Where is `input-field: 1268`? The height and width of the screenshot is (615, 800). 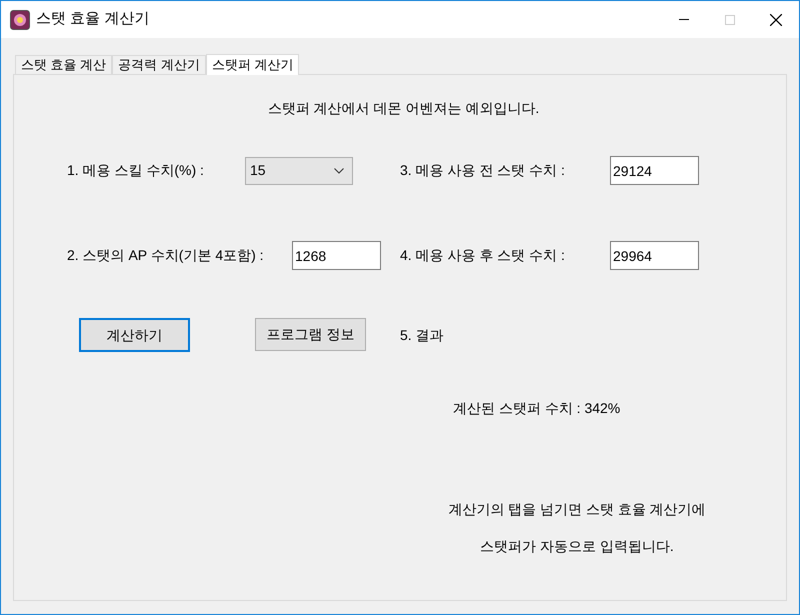
input-field: 1268 is located at coordinates (336, 255).